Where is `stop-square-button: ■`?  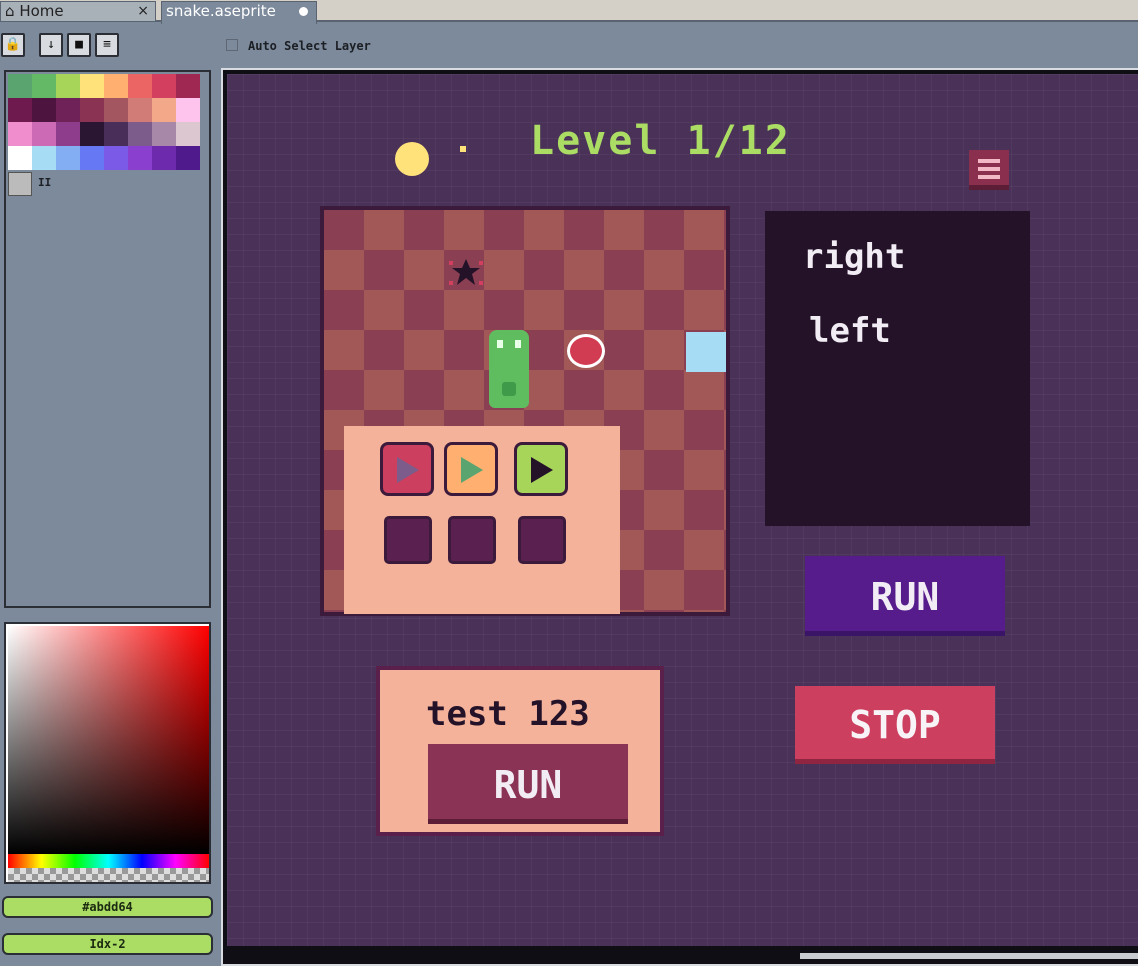
stop-square-button: ■ is located at coordinates (79, 45).